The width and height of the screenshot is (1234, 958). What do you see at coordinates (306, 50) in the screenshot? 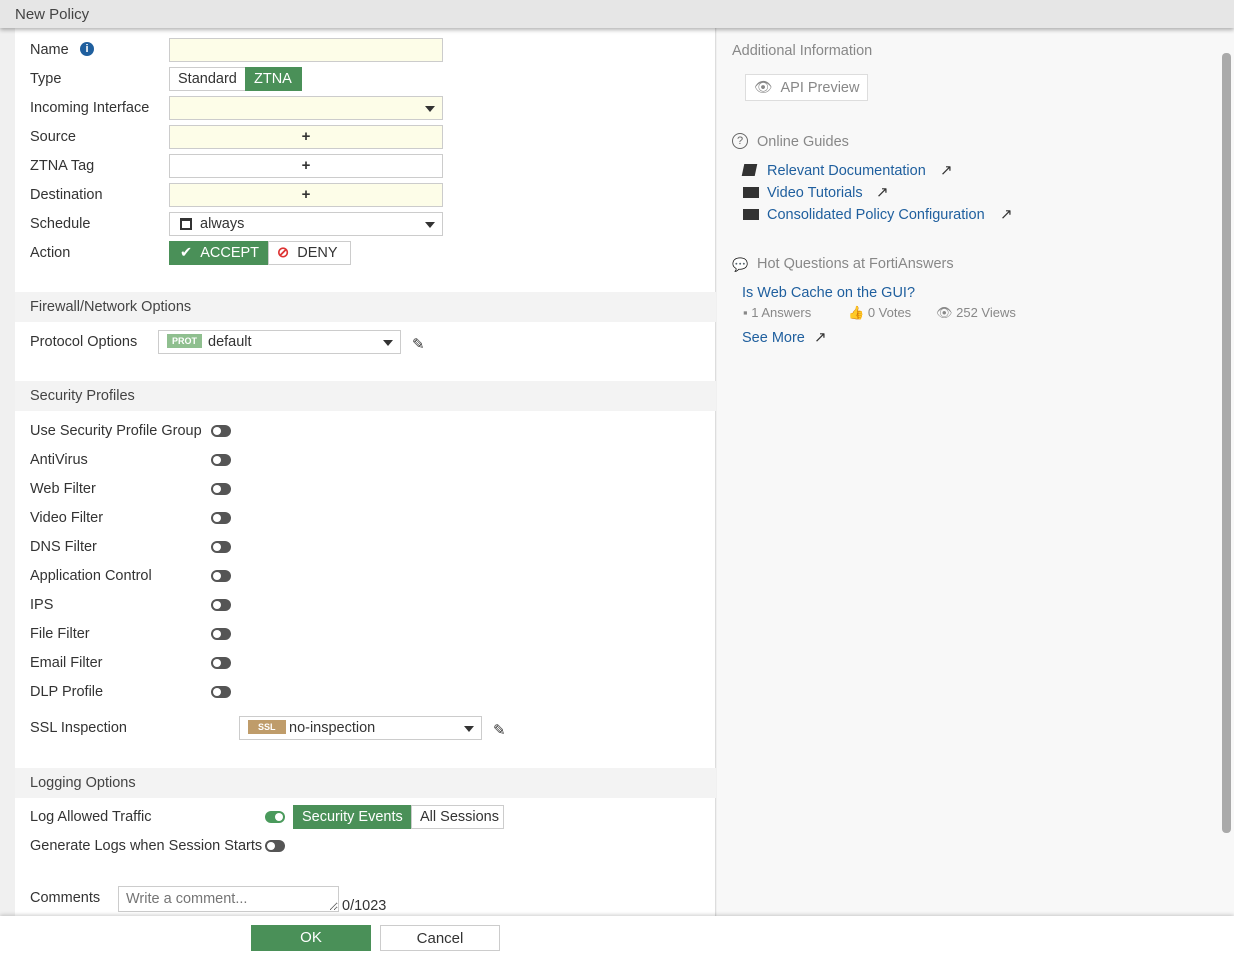
I see `name-input` at bounding box center [306, 50].